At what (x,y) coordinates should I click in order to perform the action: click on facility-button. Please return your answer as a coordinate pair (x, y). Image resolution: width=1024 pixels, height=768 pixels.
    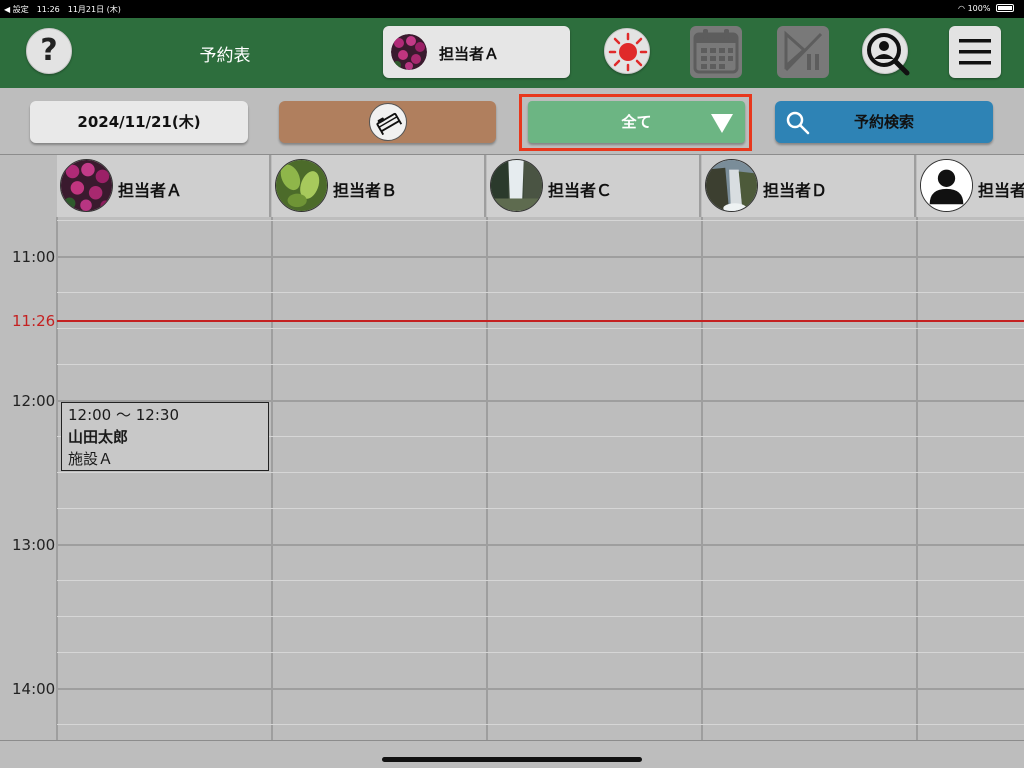
    Looking at the image, I should click on (387, 122).